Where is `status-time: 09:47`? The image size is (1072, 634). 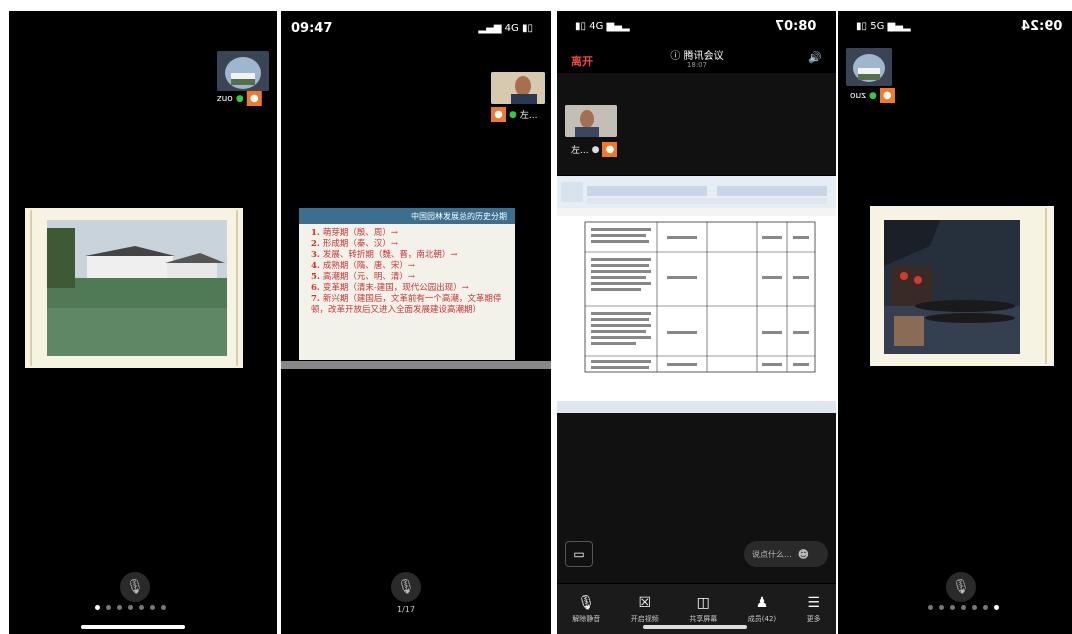
status-time: 09:47 is located at coordinates (312, 28).